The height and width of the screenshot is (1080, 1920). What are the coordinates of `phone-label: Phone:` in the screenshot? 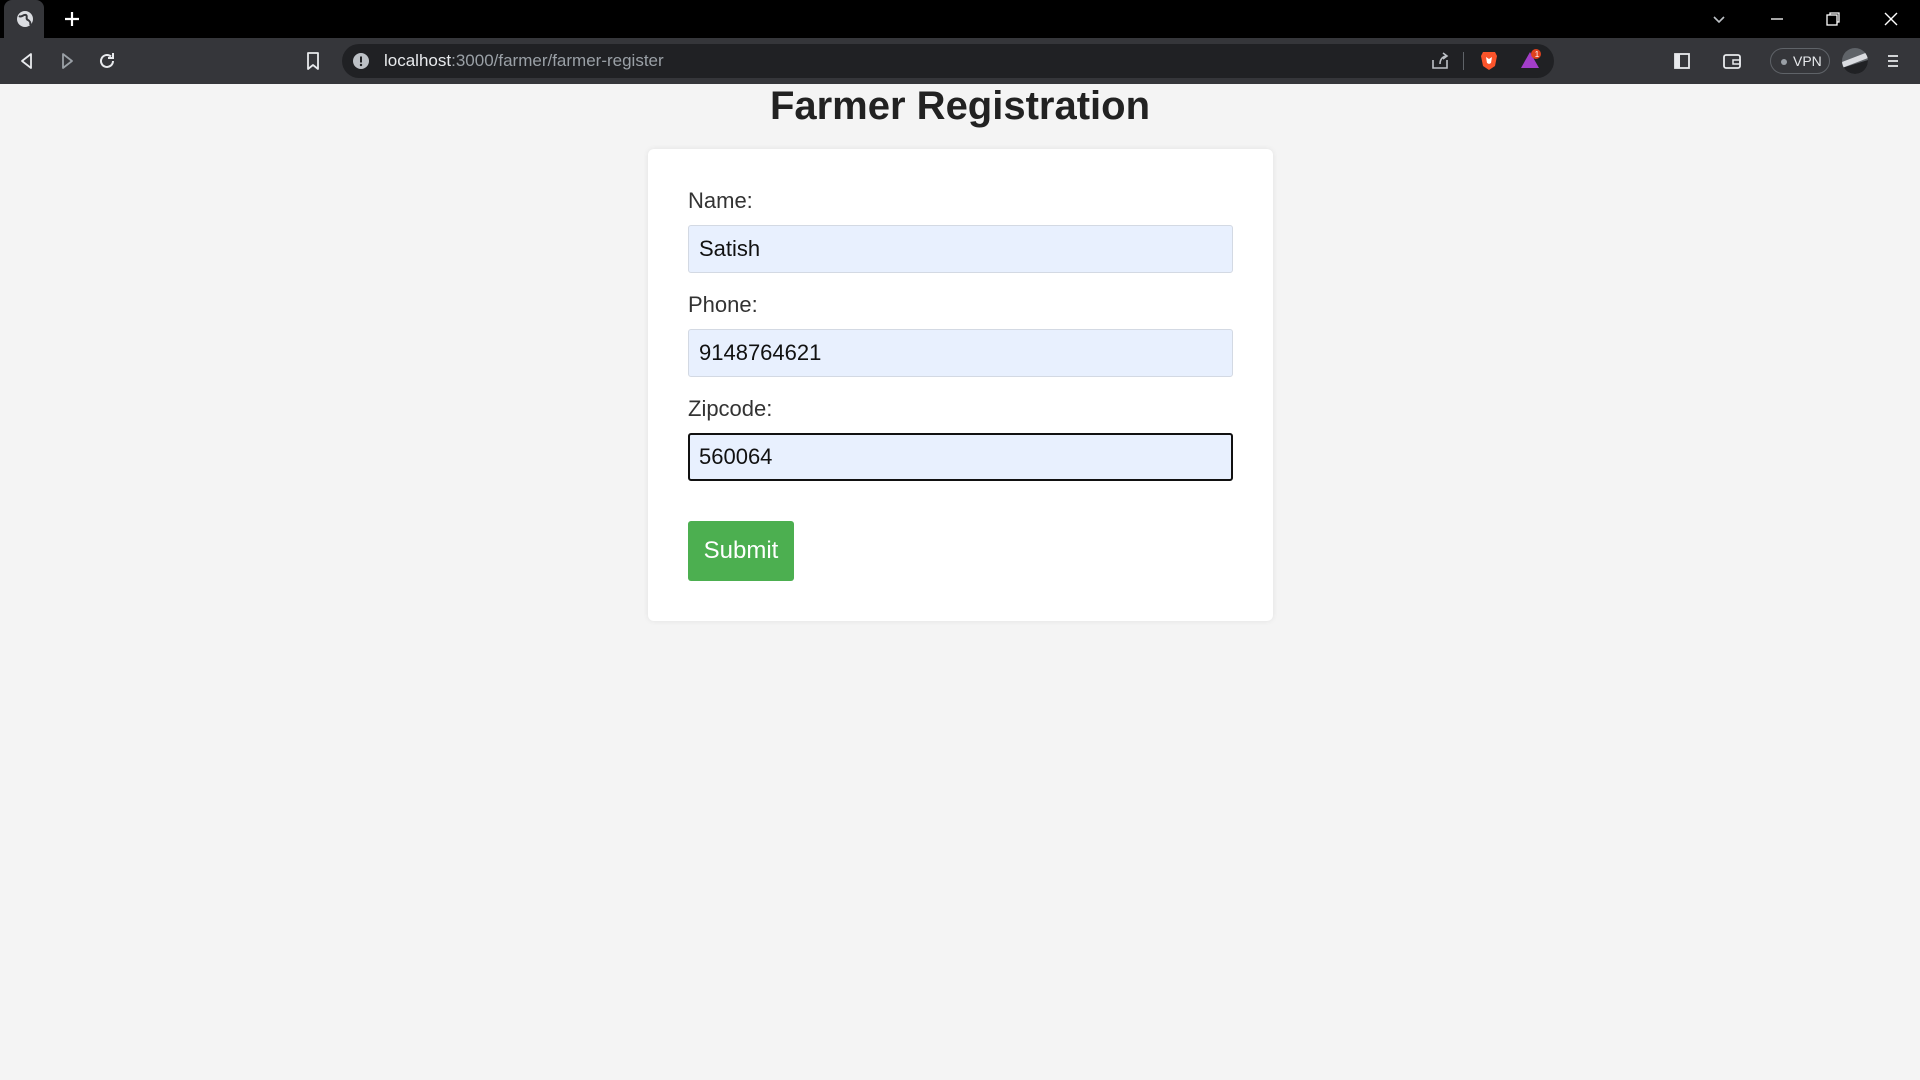 It's located at (723, 304).